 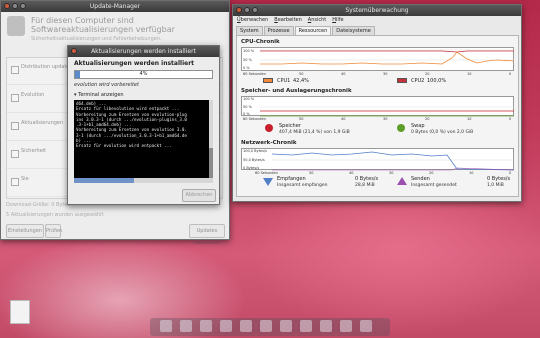 I want to click on selected-count-text: 5 Aktualisierungen wurden ausgewählt, so click(x=55, y=215).